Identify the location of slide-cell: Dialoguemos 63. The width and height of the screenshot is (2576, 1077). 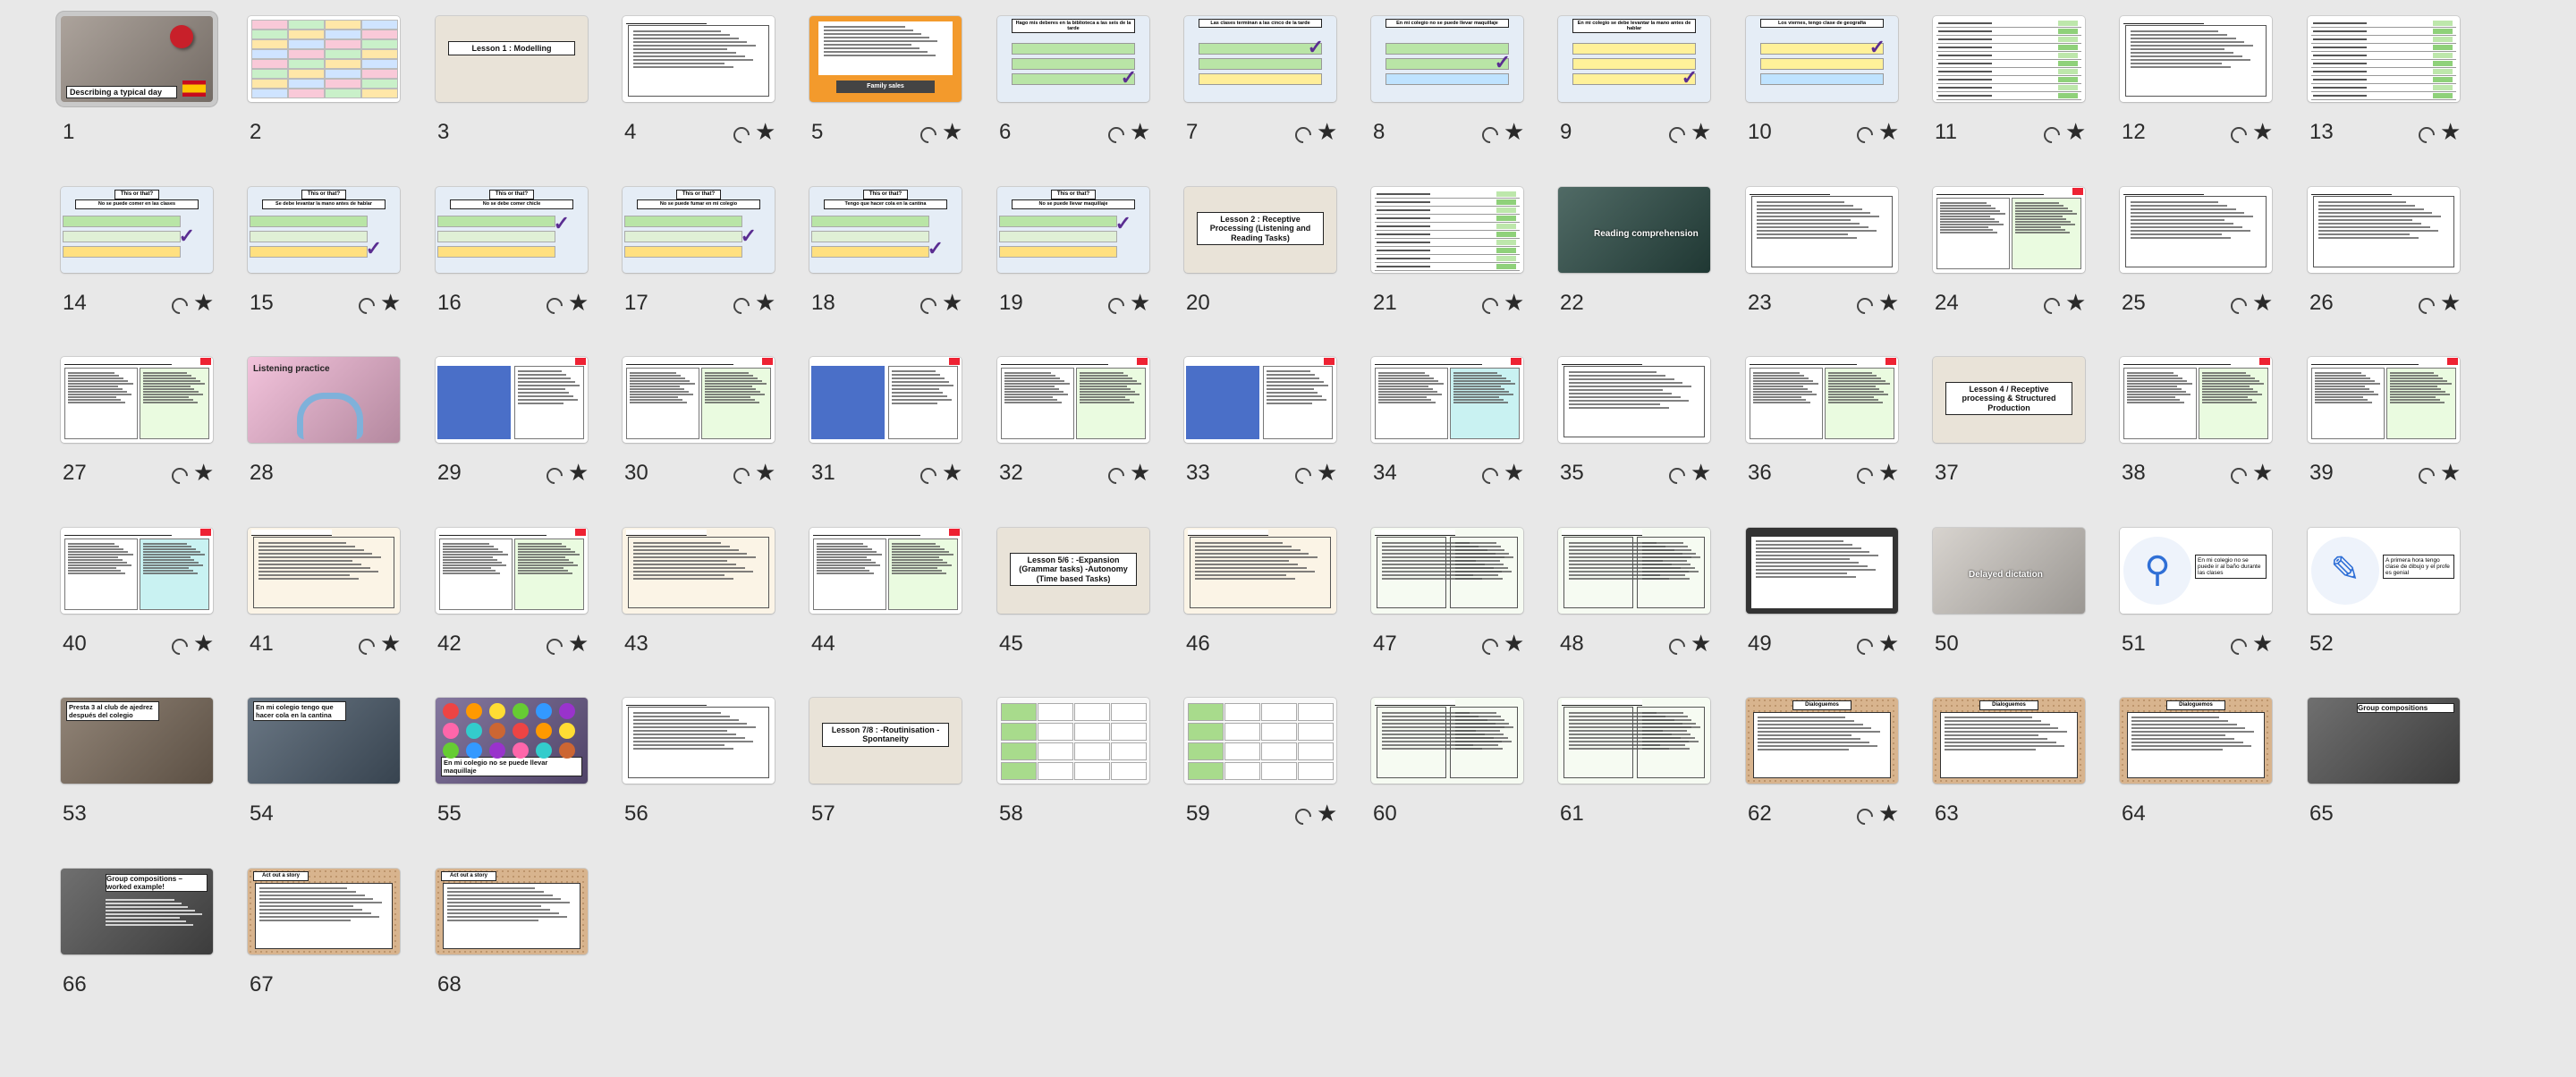
(2009, 765).